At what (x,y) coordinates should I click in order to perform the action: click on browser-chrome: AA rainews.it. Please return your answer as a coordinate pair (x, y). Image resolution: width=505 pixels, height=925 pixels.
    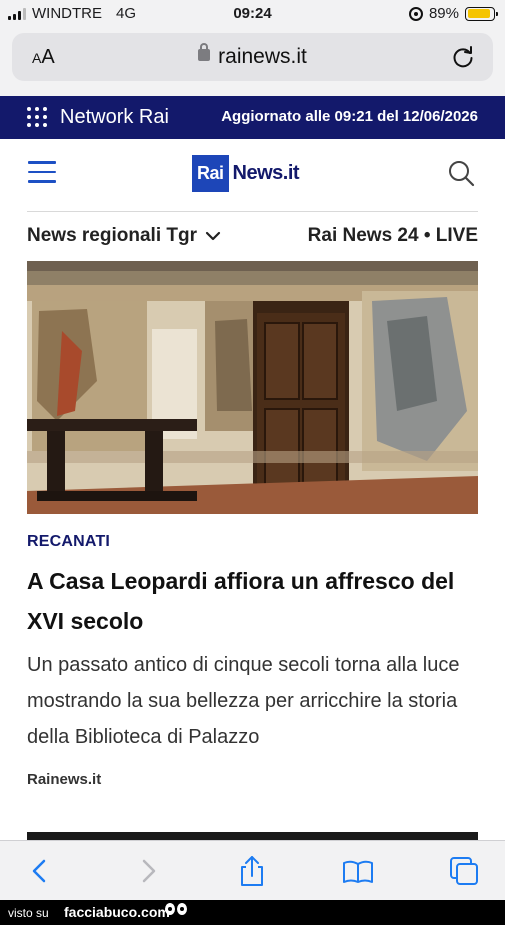
    Looking at the image, I should click on (252, 63).